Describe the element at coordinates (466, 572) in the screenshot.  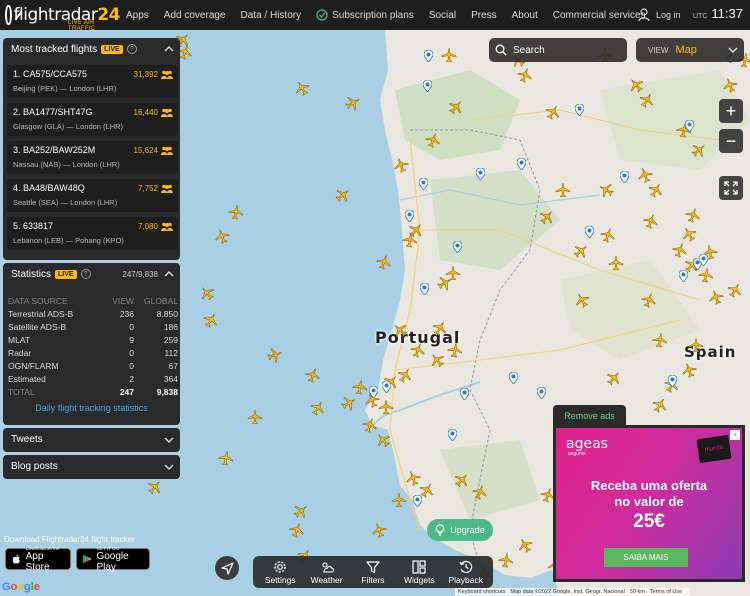
I see `playback-button: Playback` at that location.